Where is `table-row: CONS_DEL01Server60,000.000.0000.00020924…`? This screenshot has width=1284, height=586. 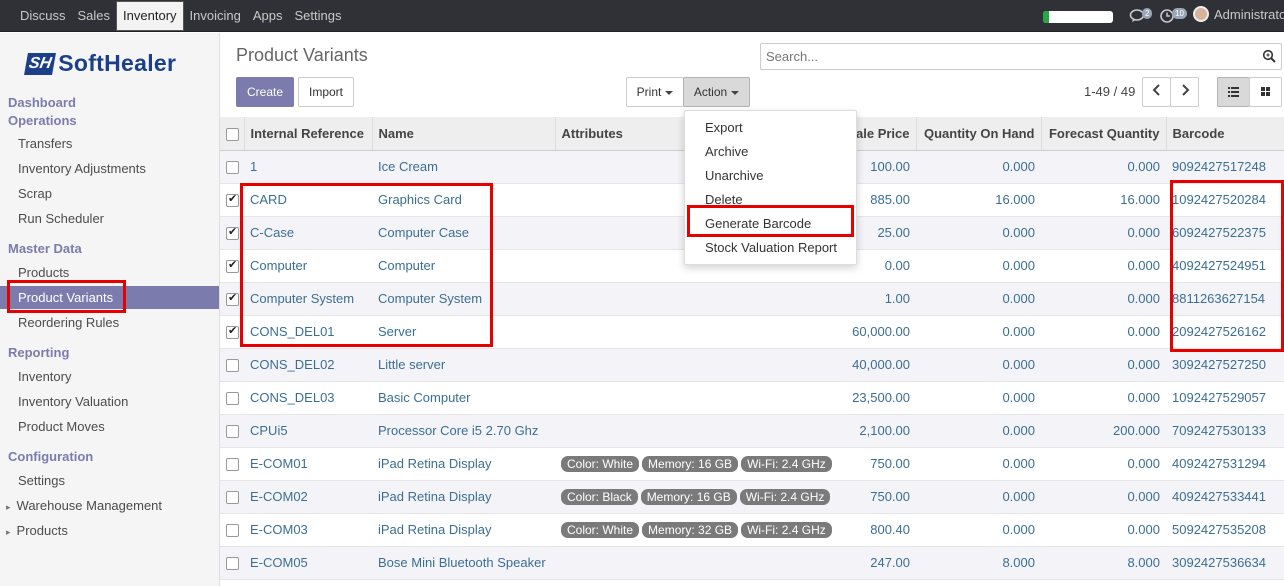
table-row: CONS_DEL01Server60,000.000.0000.00020924… is located at coordinates (752, 332).